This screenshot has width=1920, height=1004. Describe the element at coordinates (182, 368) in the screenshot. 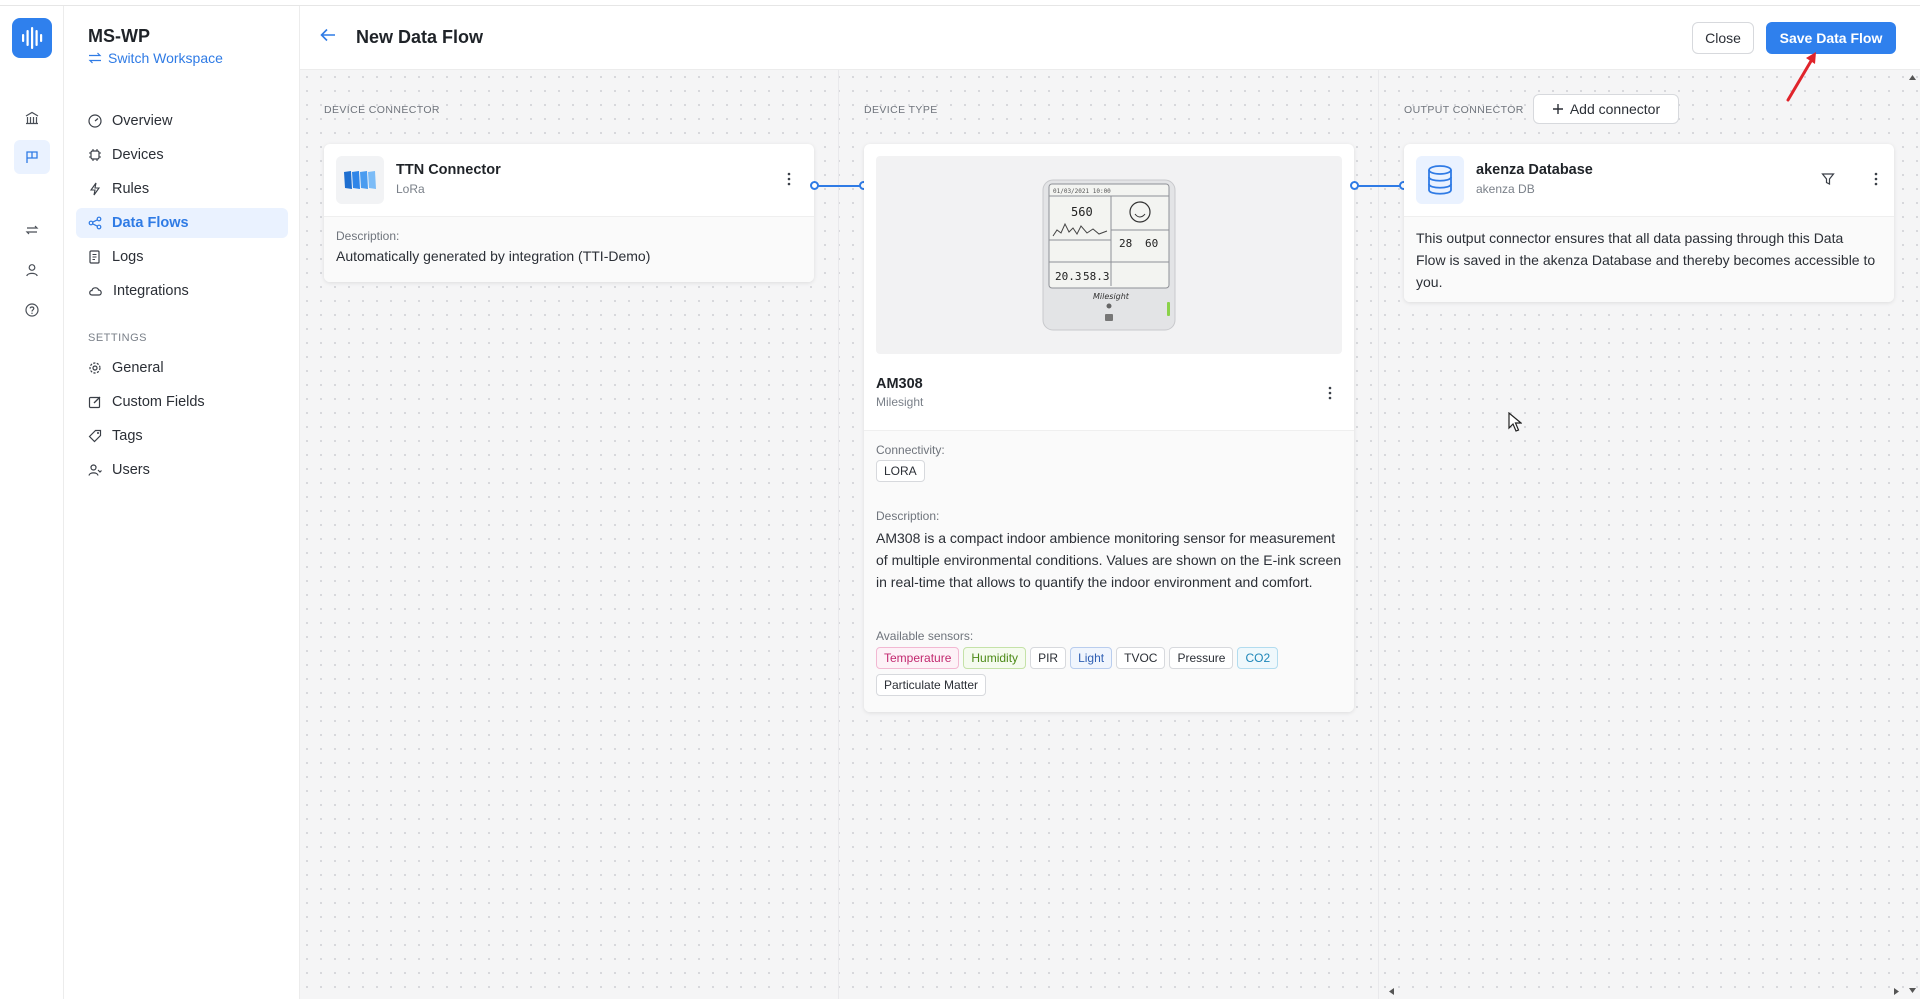

I see `nav-item-general: General` at that location.